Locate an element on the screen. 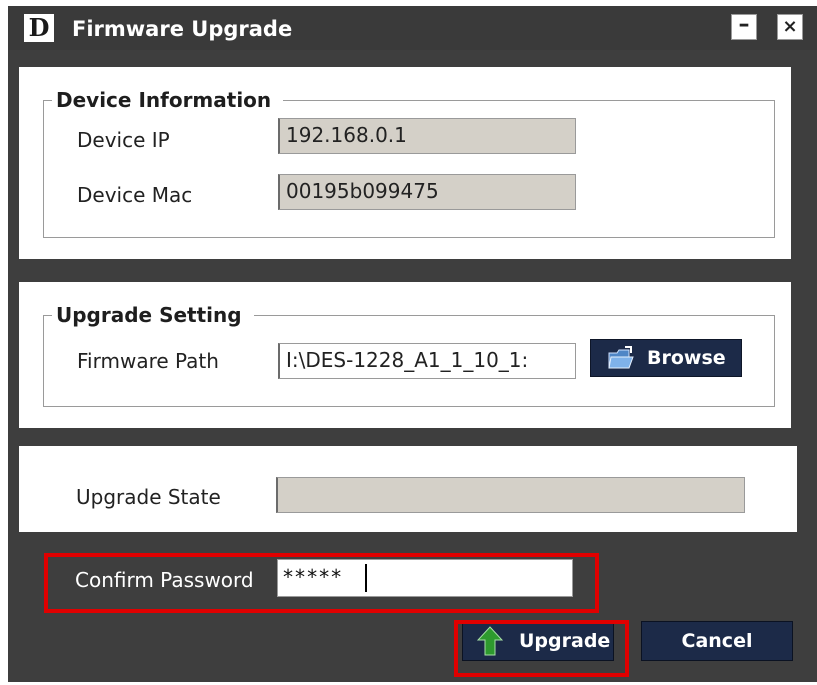  cancel-button: Cancel is located at coordinates (717, 641).